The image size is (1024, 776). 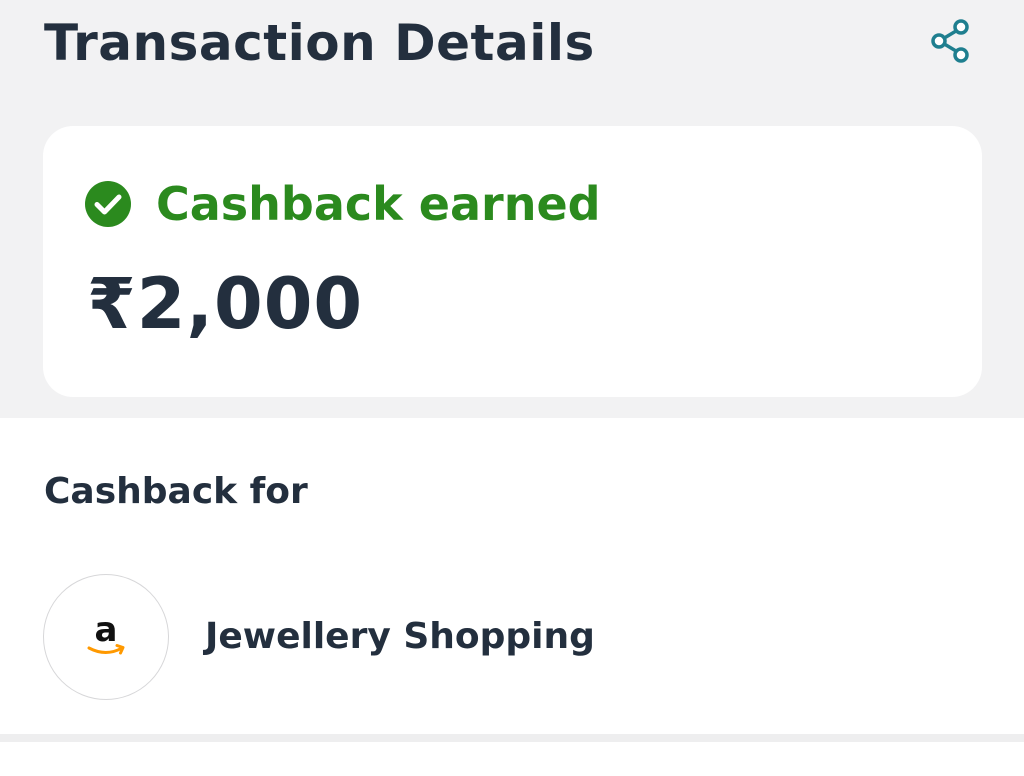 I want to click on share-icon, so click(x=950, y=41).